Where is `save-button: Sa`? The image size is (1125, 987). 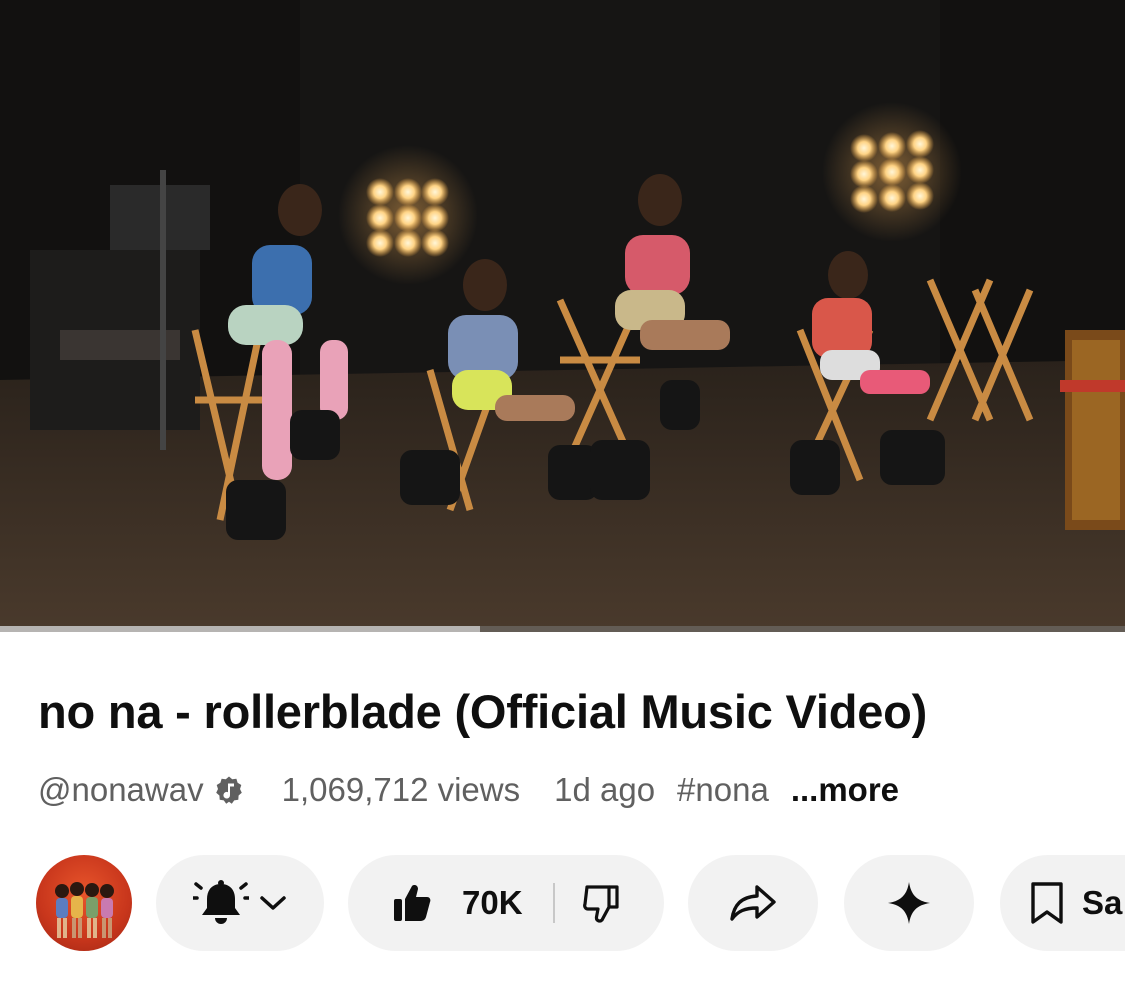 save-button: Sa is located at coordinates (1062, 903).